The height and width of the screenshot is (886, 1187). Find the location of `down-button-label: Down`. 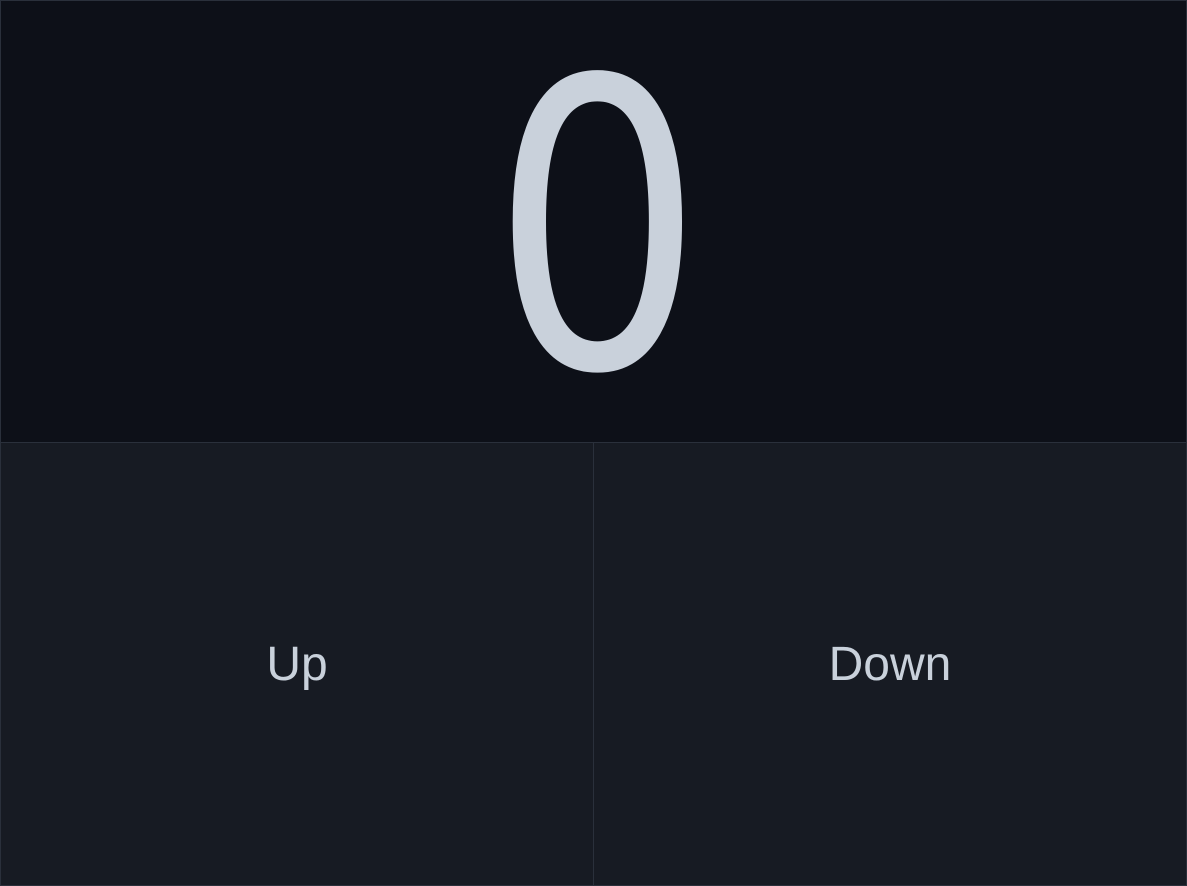

down-button-label: Down is located at coordinates (890, 664).